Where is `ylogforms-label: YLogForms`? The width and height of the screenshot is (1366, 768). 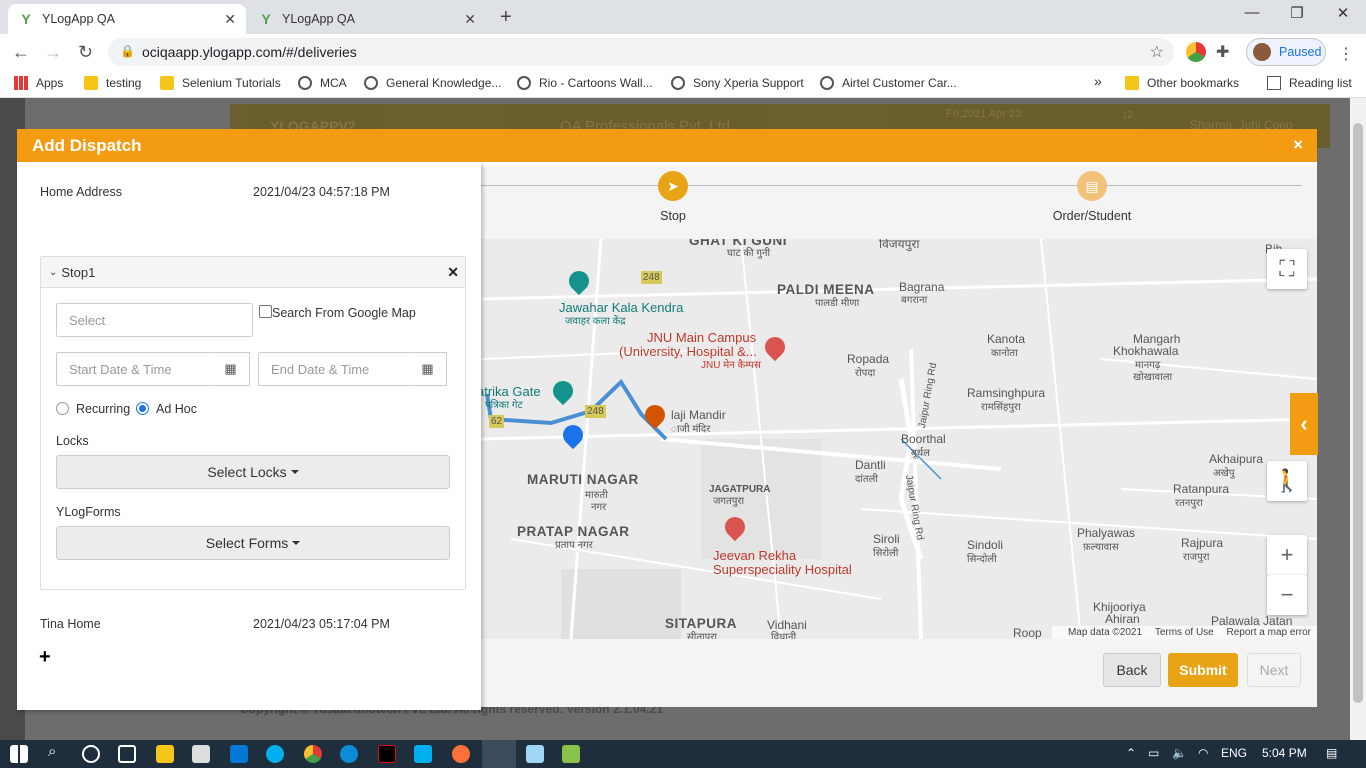
ylogforms-label: YLogForms is located at coordinates (88, 512).